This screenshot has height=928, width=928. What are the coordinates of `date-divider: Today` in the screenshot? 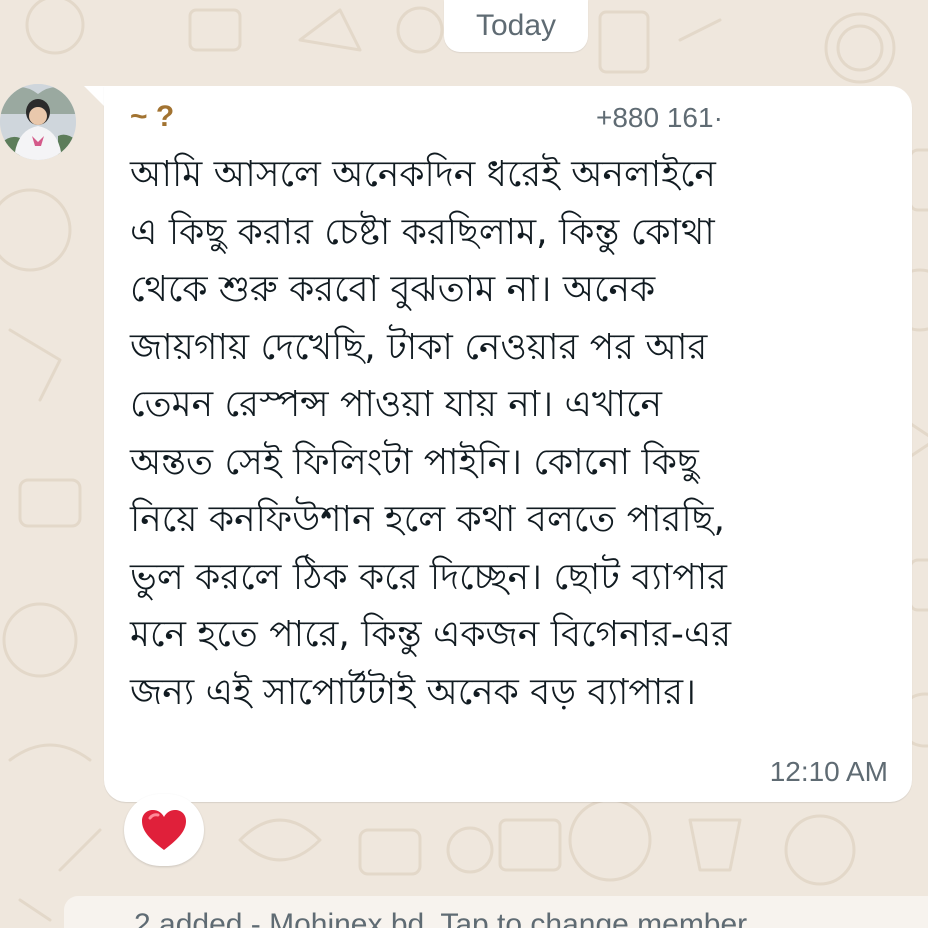 It's located at (516, 26).